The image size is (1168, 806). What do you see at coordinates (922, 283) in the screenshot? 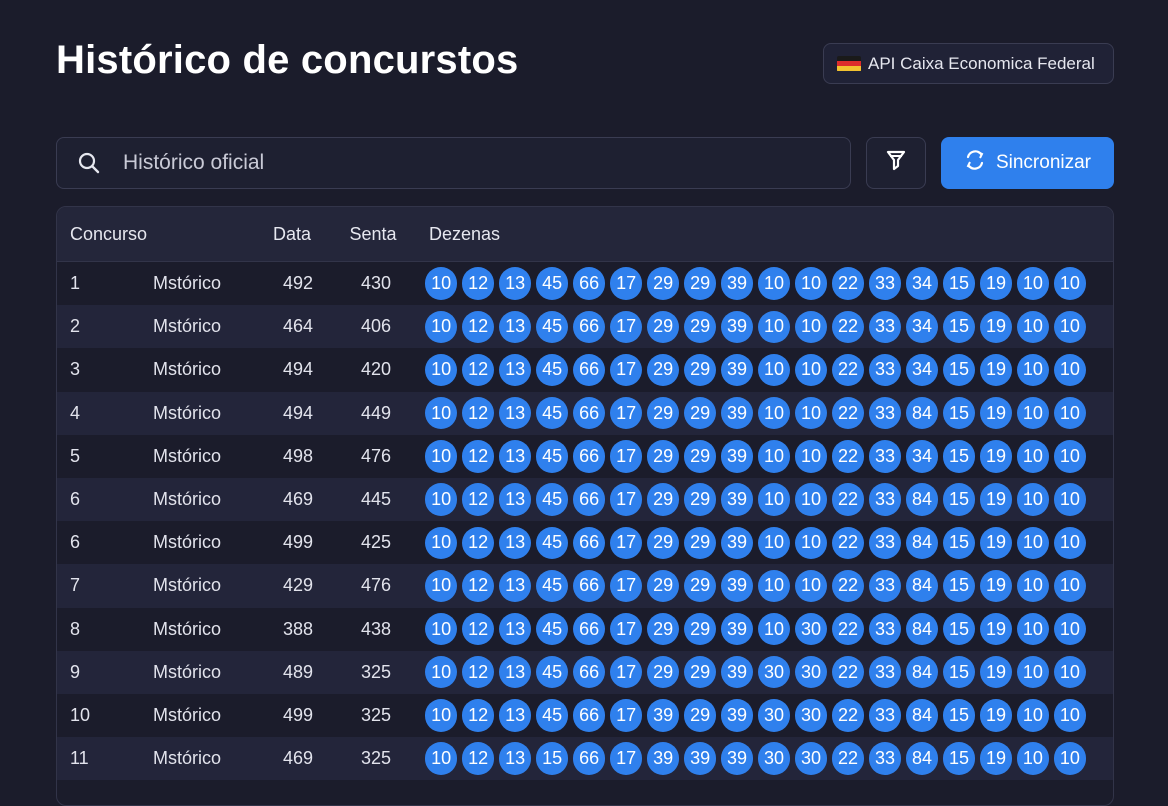
I see `number-ball: 34` at bounding box center [922, 283].